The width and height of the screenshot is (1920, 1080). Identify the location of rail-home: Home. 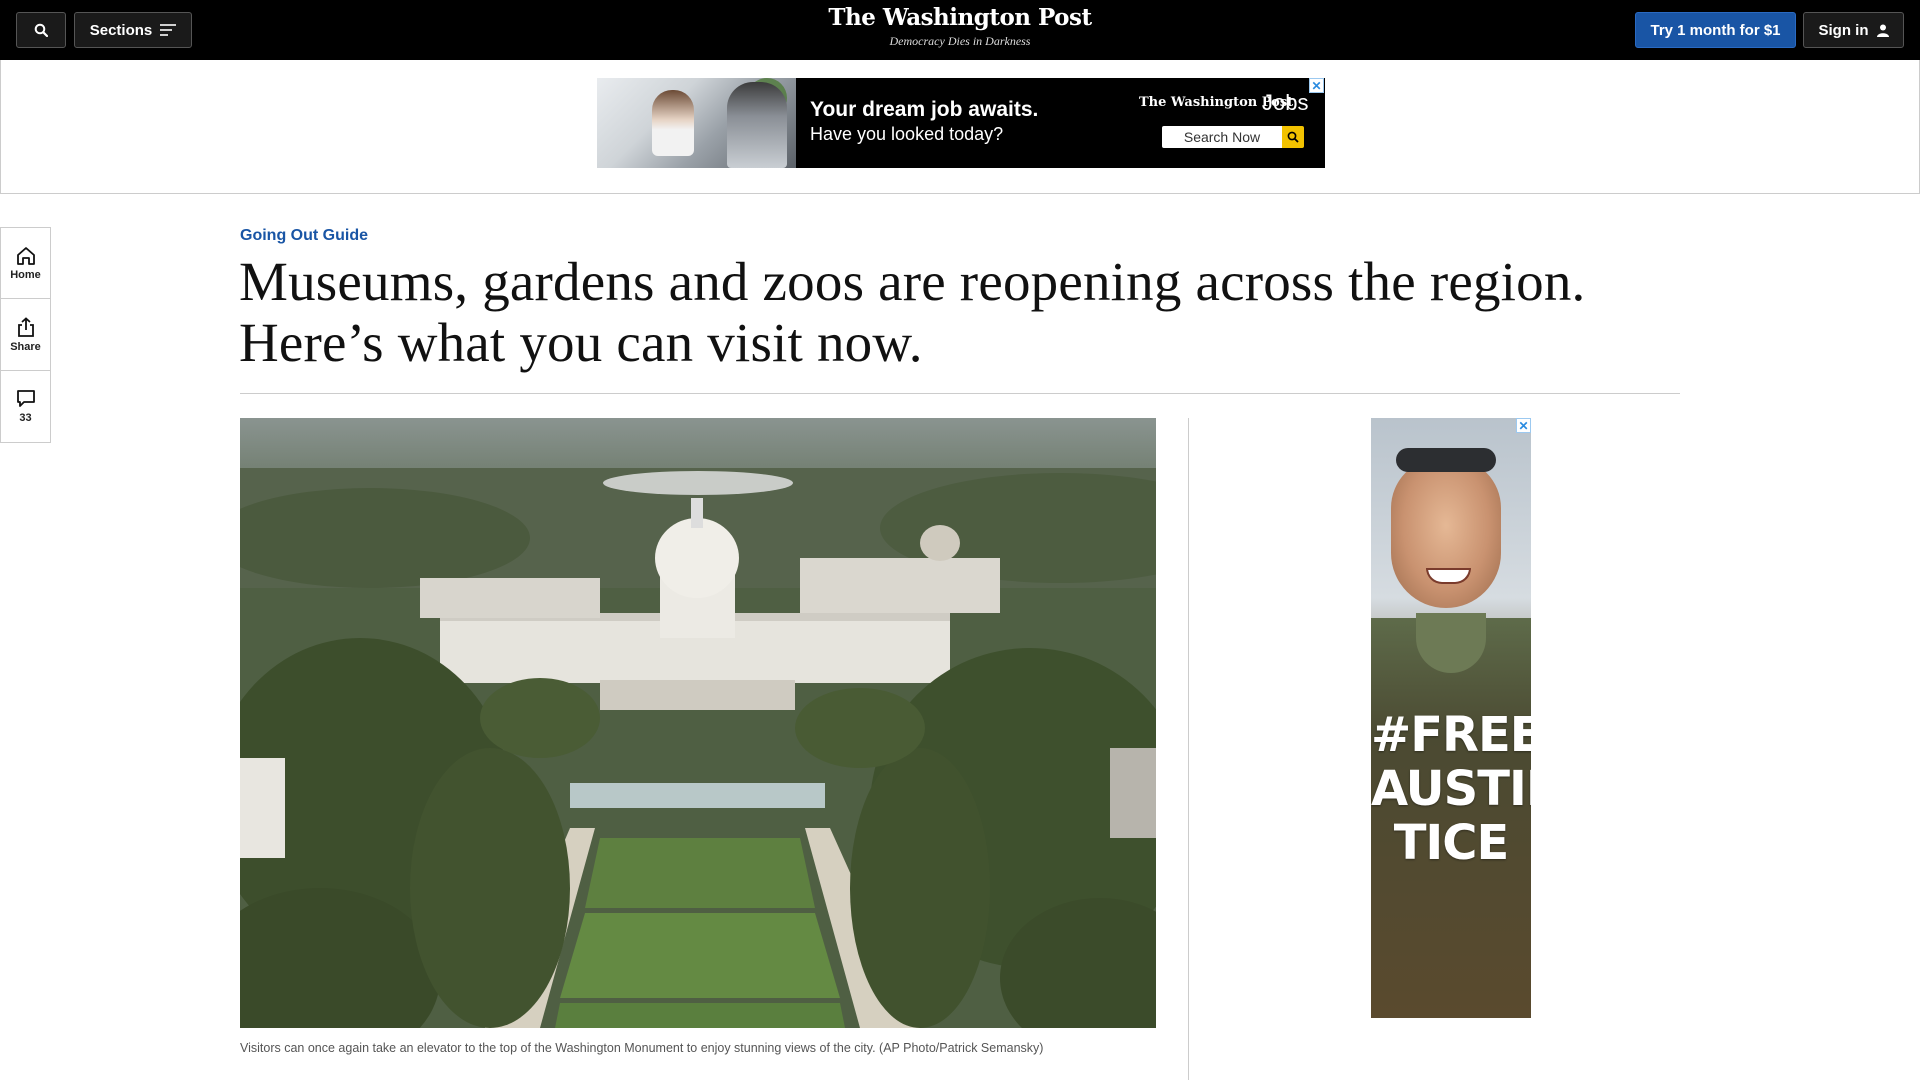
(25, 263).